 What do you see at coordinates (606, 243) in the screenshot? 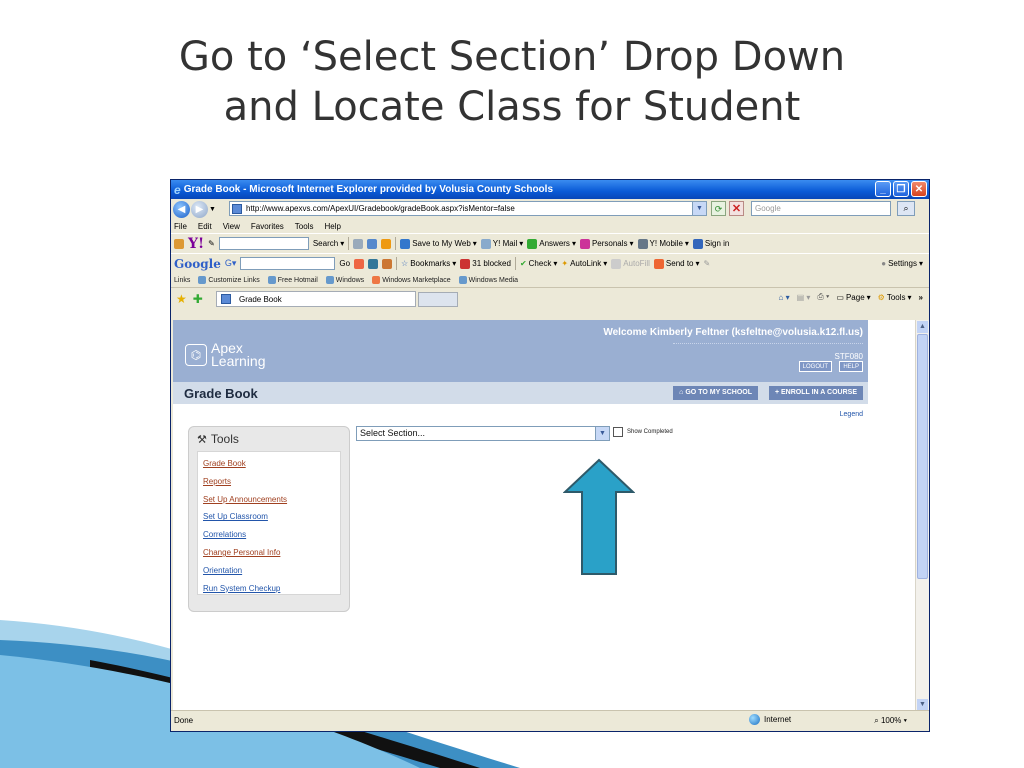
I see `personals-button: Personals ▾` at bounding box center [606, 243].